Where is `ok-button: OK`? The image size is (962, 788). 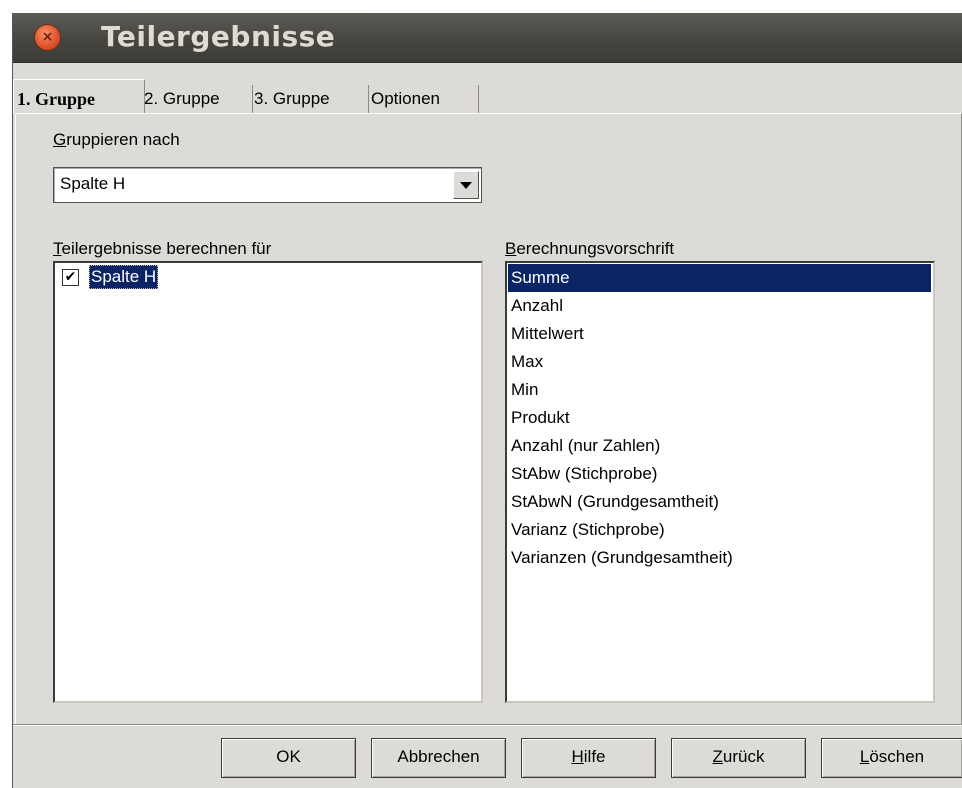
ok-button: OK is located at coordinates (288, 758).